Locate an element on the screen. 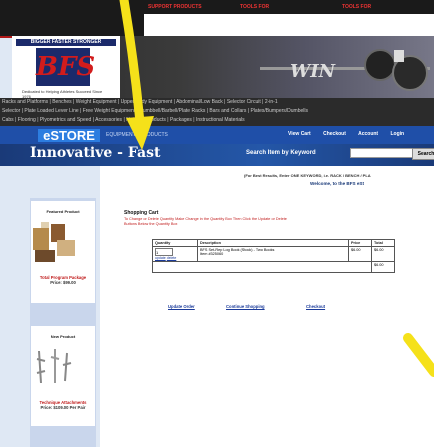 The height and width of the screenshot is (447, 434). checkout-link: Checkout is located at coordinates (334, 134).